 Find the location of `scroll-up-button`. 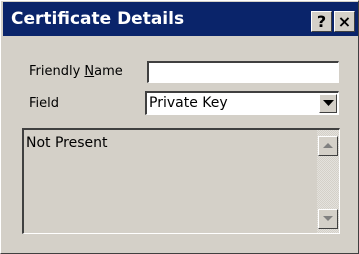

scroll-up-button is located at coordinates (328, 146).